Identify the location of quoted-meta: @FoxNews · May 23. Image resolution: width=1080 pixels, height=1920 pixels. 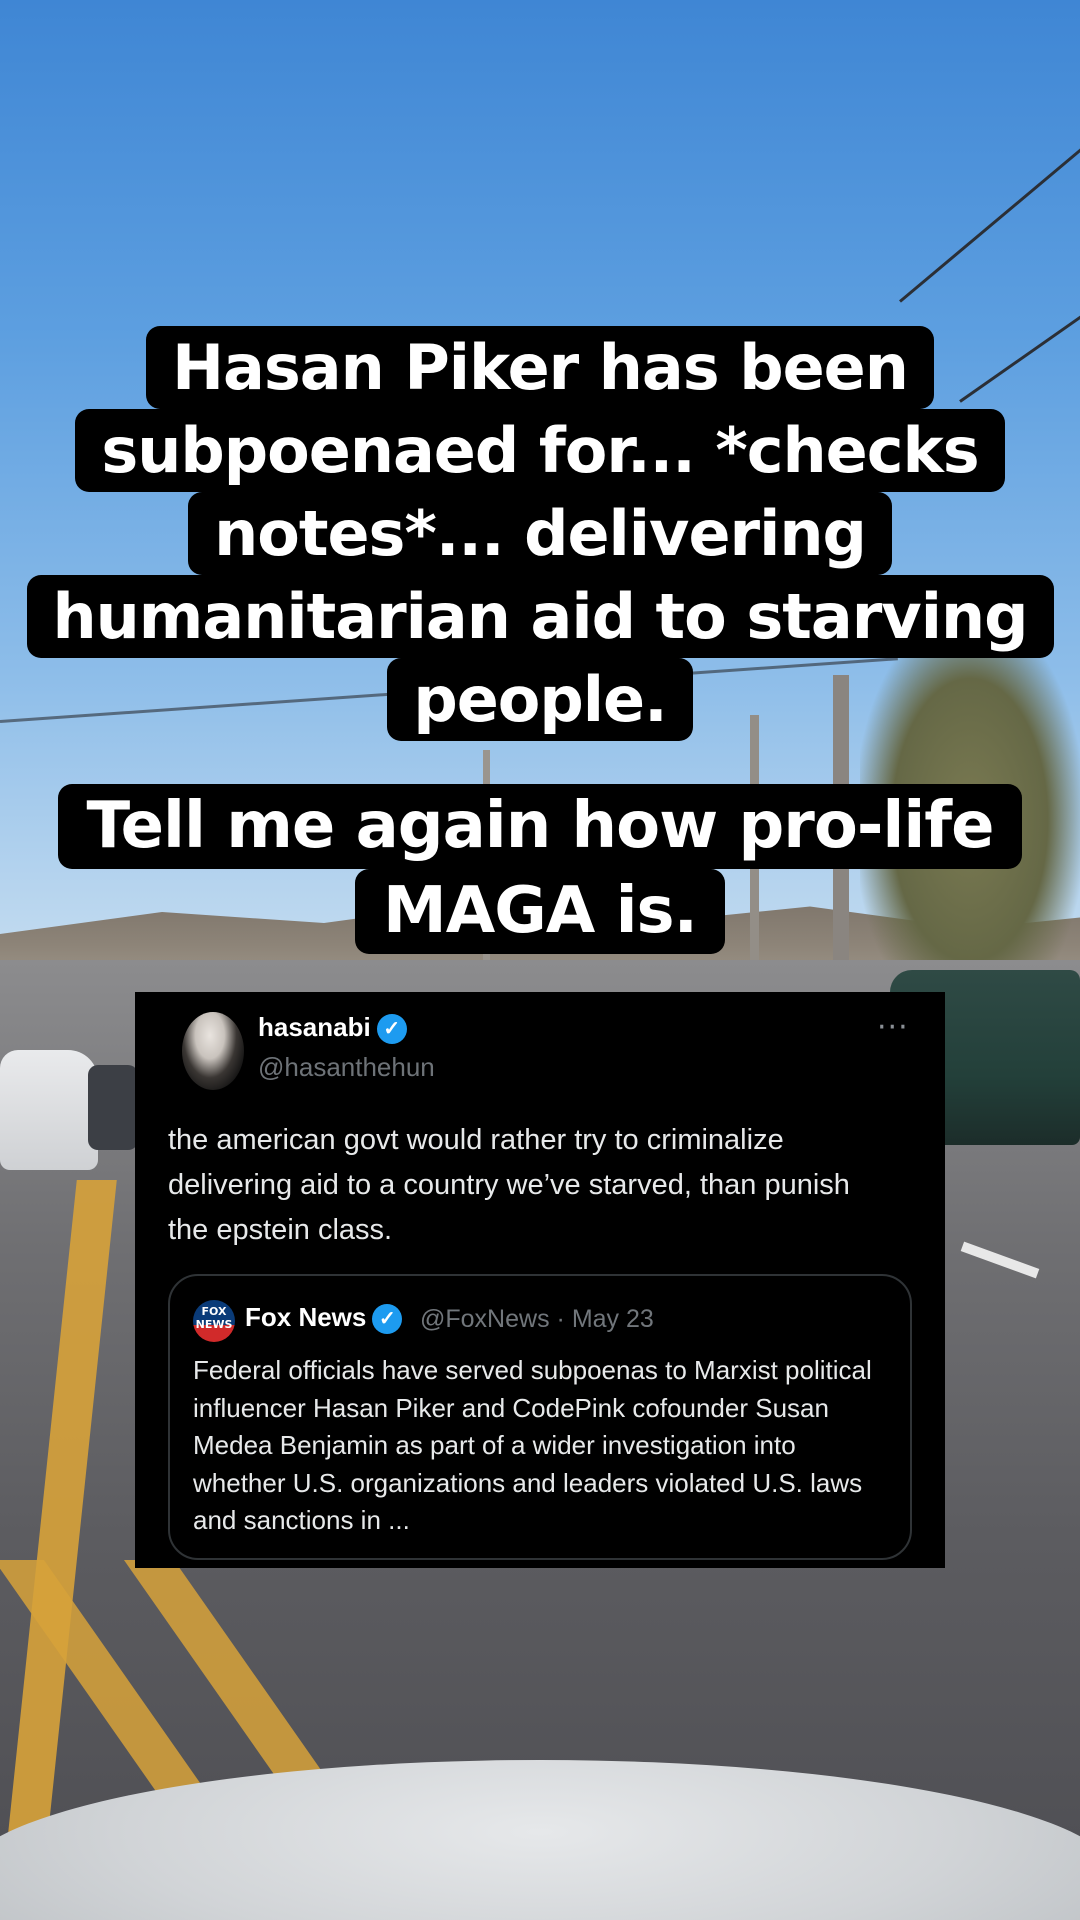
(537, 1319).